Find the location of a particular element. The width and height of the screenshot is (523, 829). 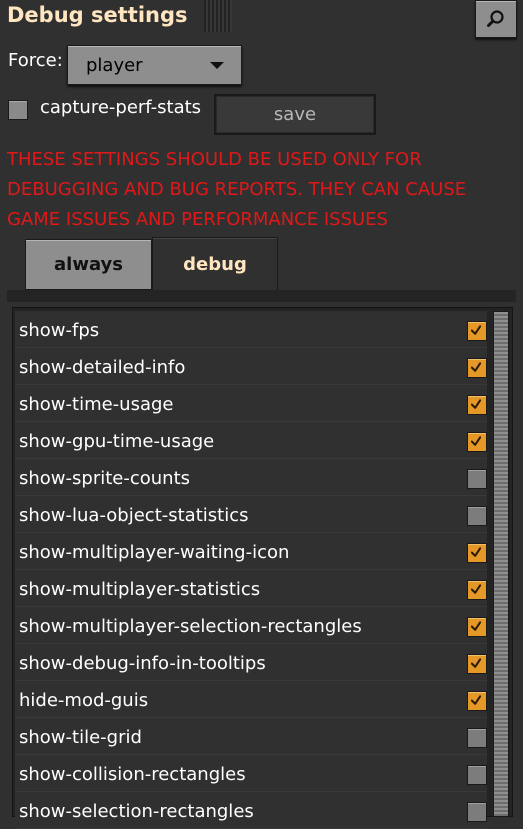

setting-row: show-time-usage is located at coordinates (251, 403).